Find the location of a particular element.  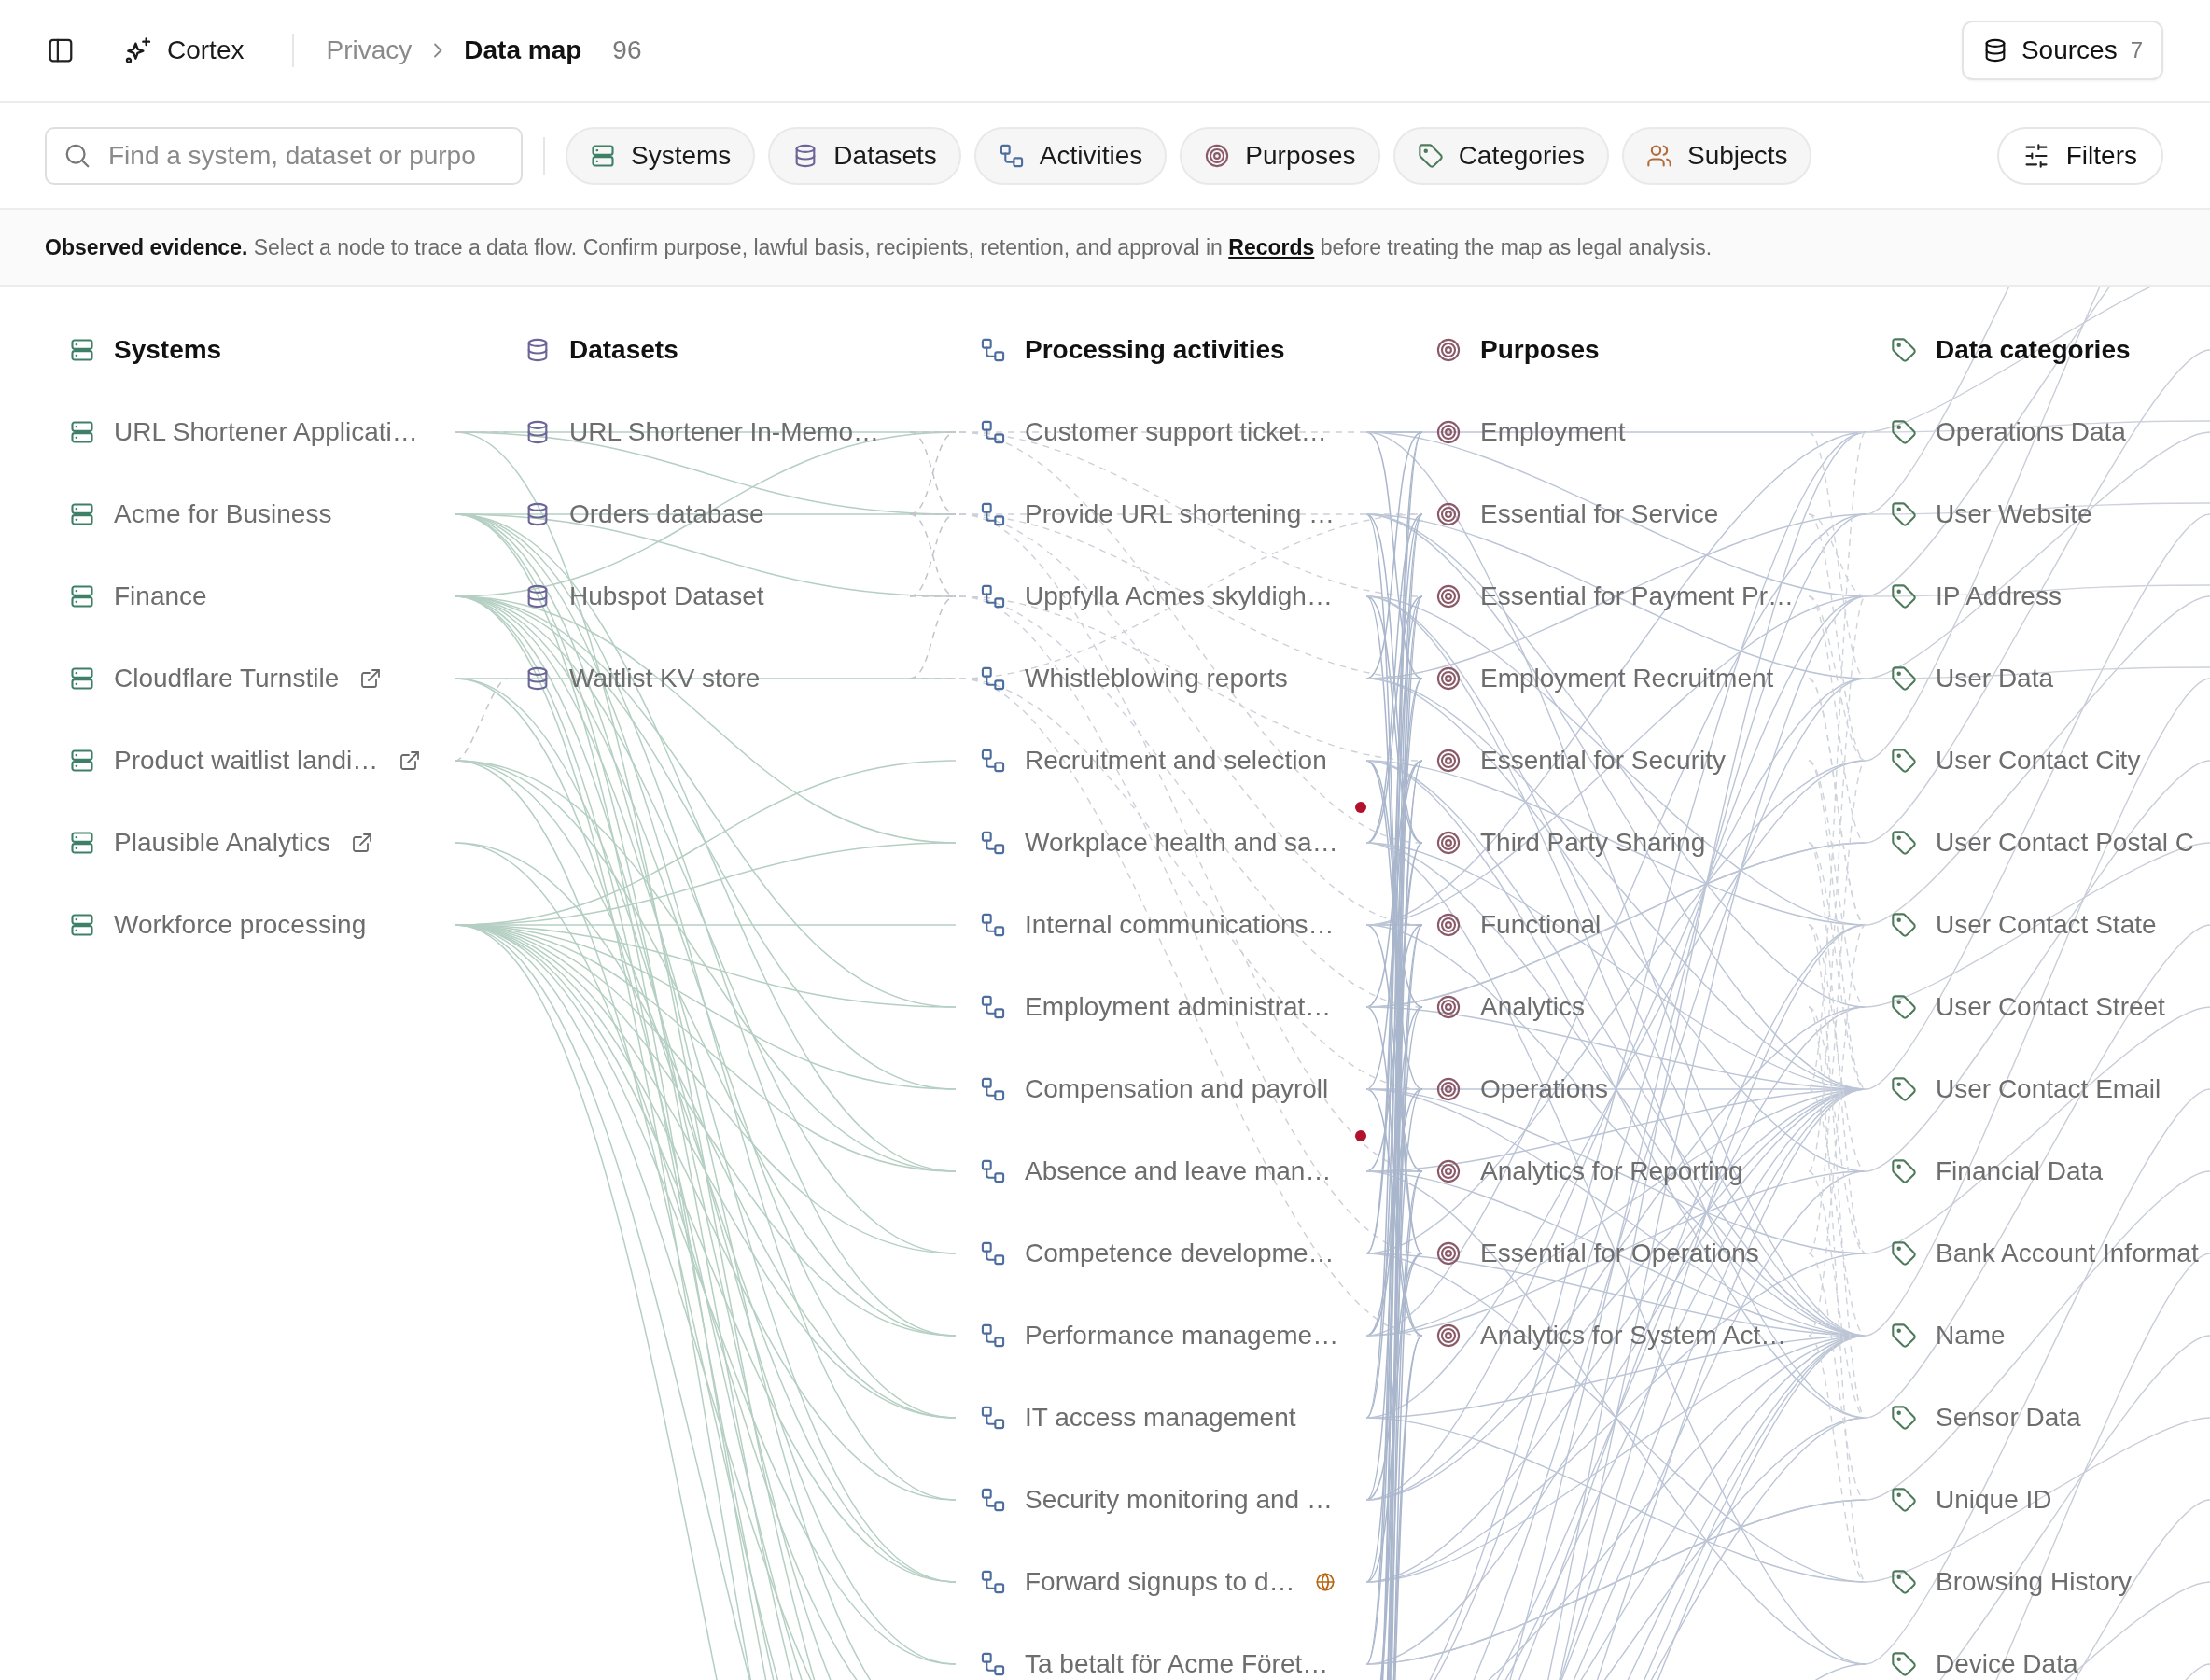

filter-chip: Systems is located at coordinates (661, 155).